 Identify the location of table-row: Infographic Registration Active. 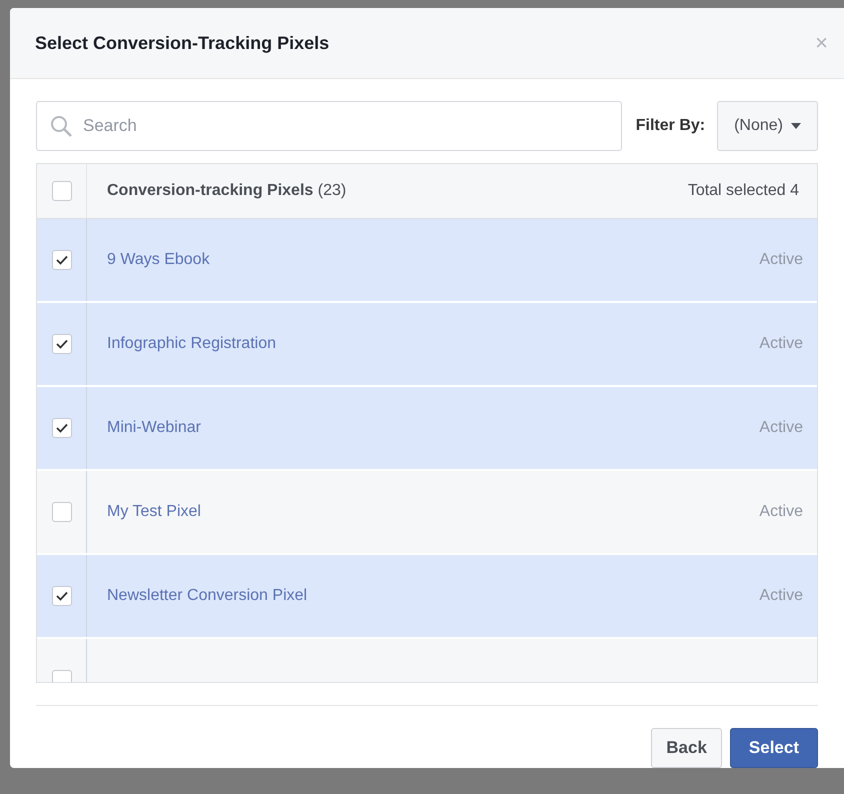
(427, 345).